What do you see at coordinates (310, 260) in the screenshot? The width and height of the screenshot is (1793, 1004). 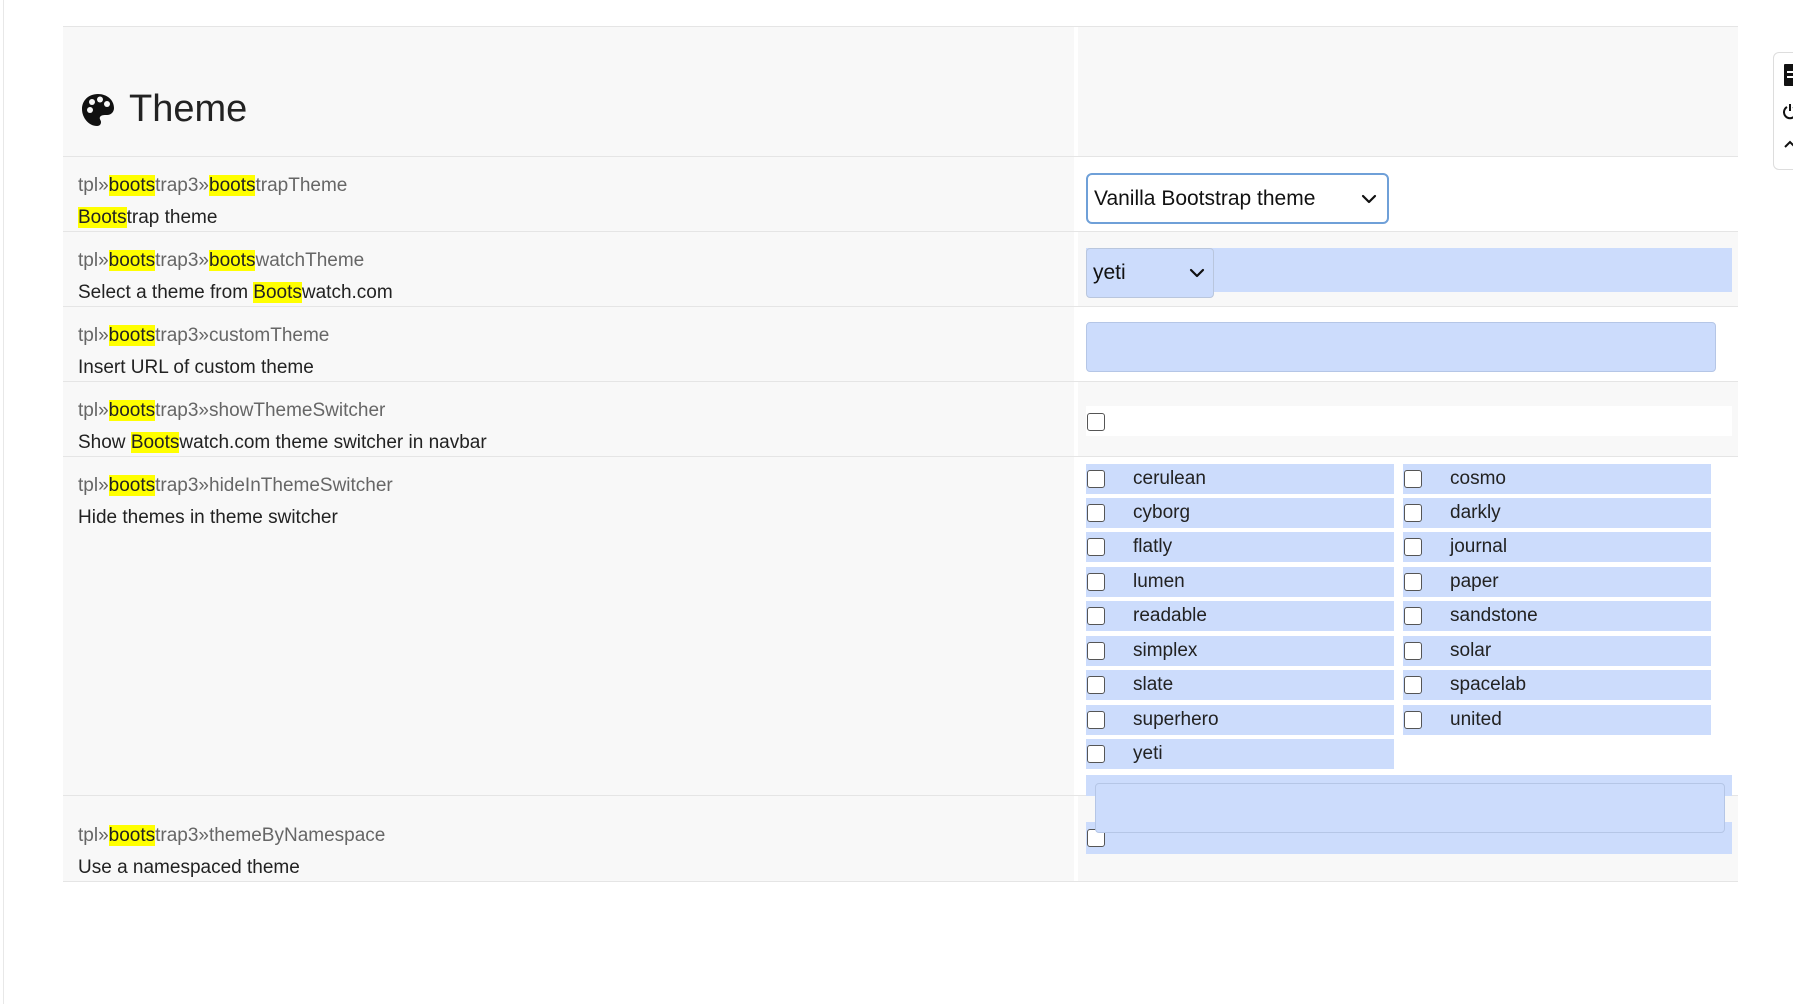 I see `key-part: watchTheme` at bounding box center [310, 260].